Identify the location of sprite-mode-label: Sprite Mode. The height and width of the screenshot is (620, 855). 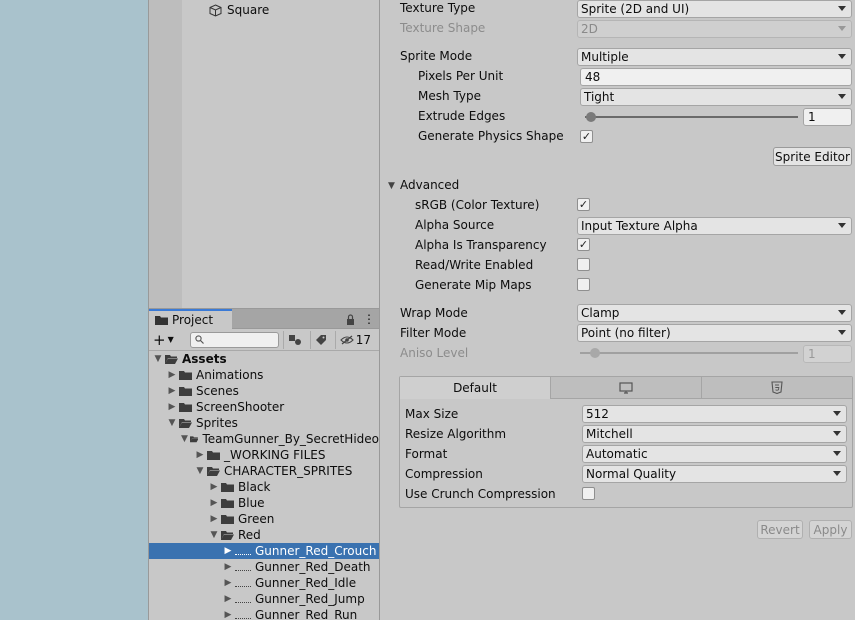
(436, 56).